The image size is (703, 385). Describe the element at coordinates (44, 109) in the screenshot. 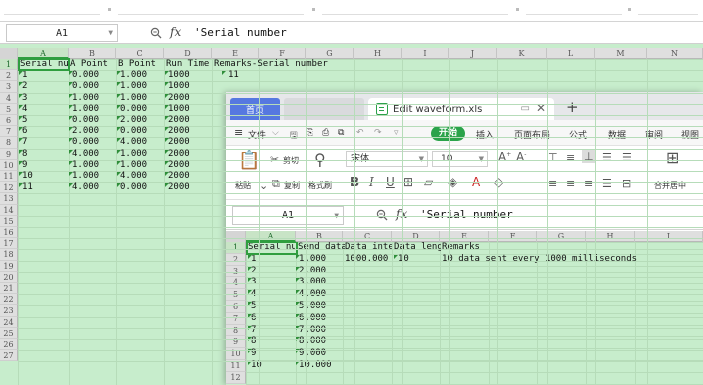

I see `table-cell: 4` at that location.